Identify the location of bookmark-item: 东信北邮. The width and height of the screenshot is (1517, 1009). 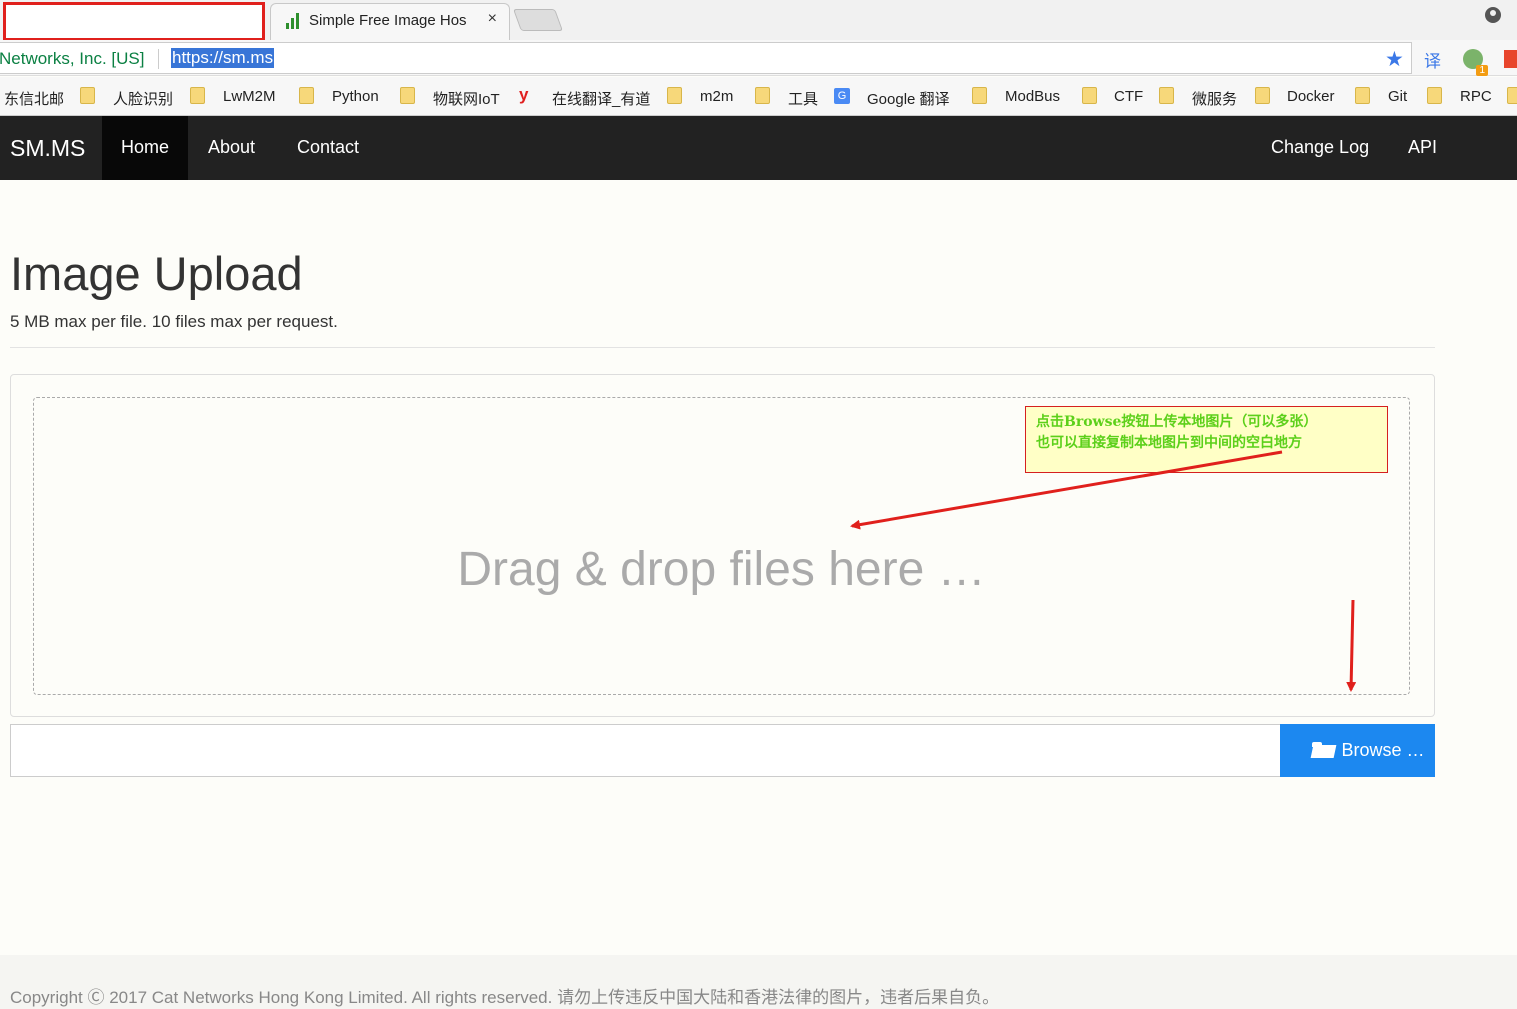
(34, 98).